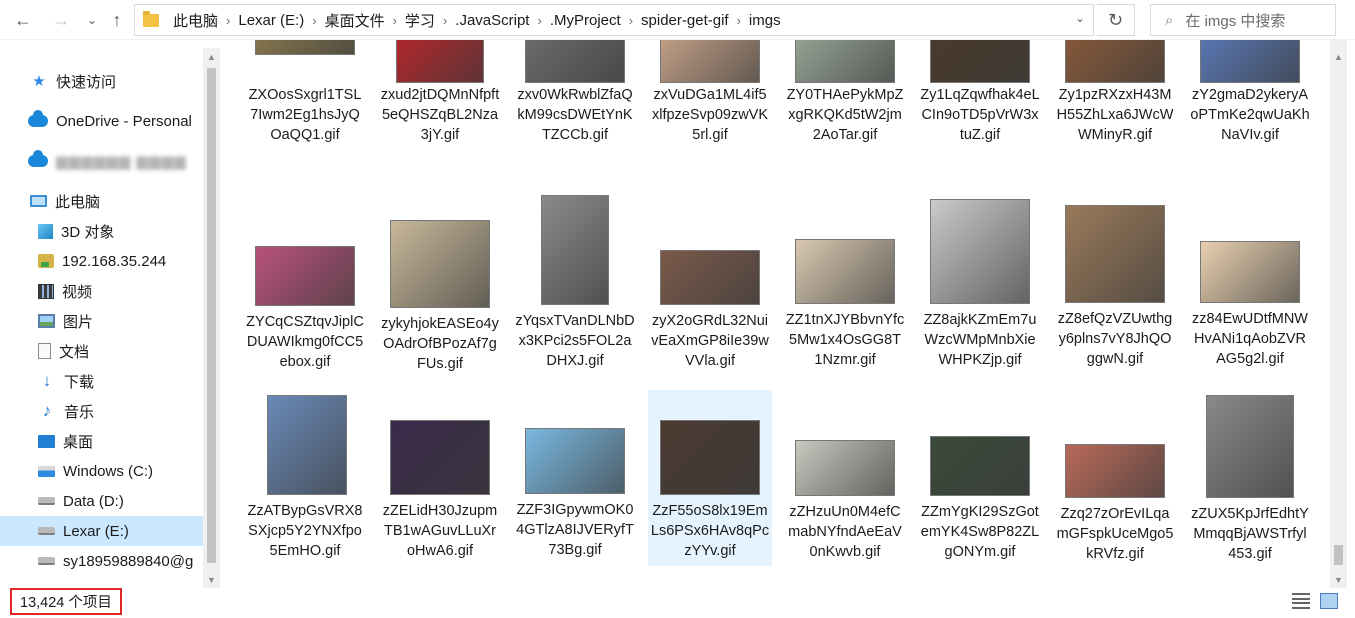 Image resolution: width=1355 pixels, height=618 pixels. I want to click on content-scroll-thumb, so click(1338, 555).